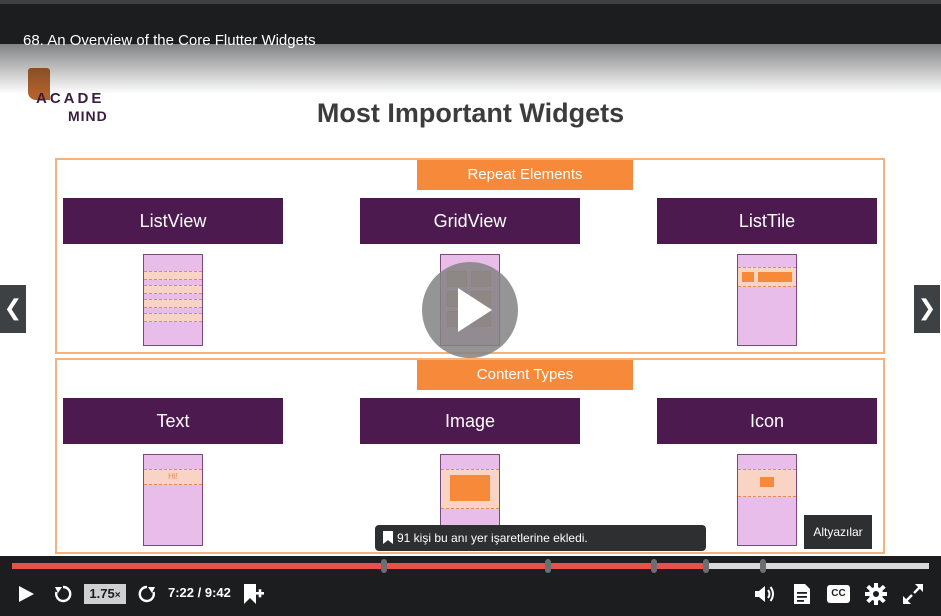  I want to click on control-bar: 1.75× 7:22 / 9:42 CC, so click(470, 595).